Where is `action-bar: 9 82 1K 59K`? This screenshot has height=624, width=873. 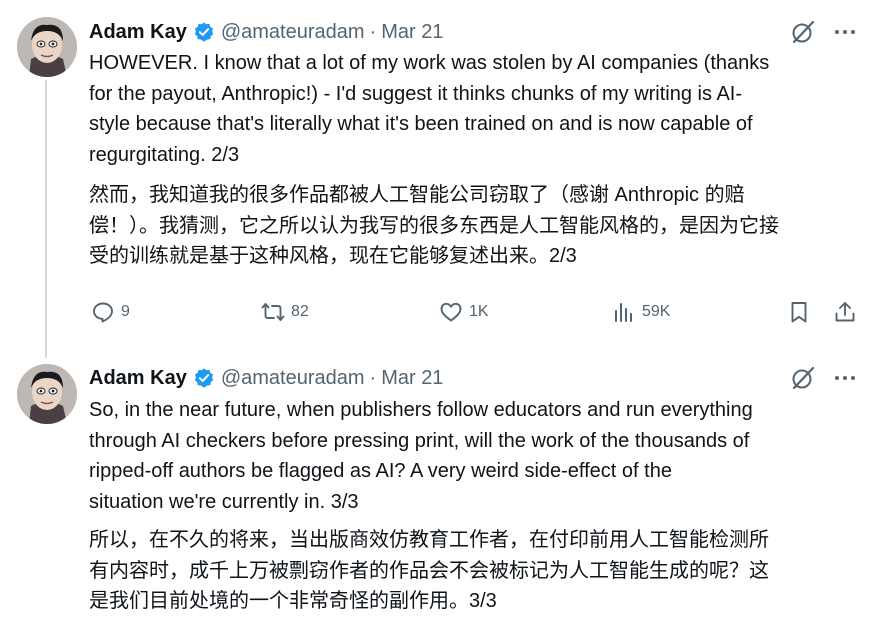
action-bar: 9 82 1K 59K is located at coordinates (476, 315).